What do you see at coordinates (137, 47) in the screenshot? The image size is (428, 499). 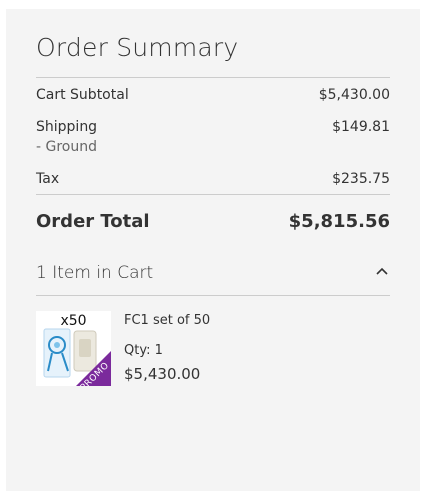 I see `order-summary-title: Order Summary` at bounding box center [137, 47].